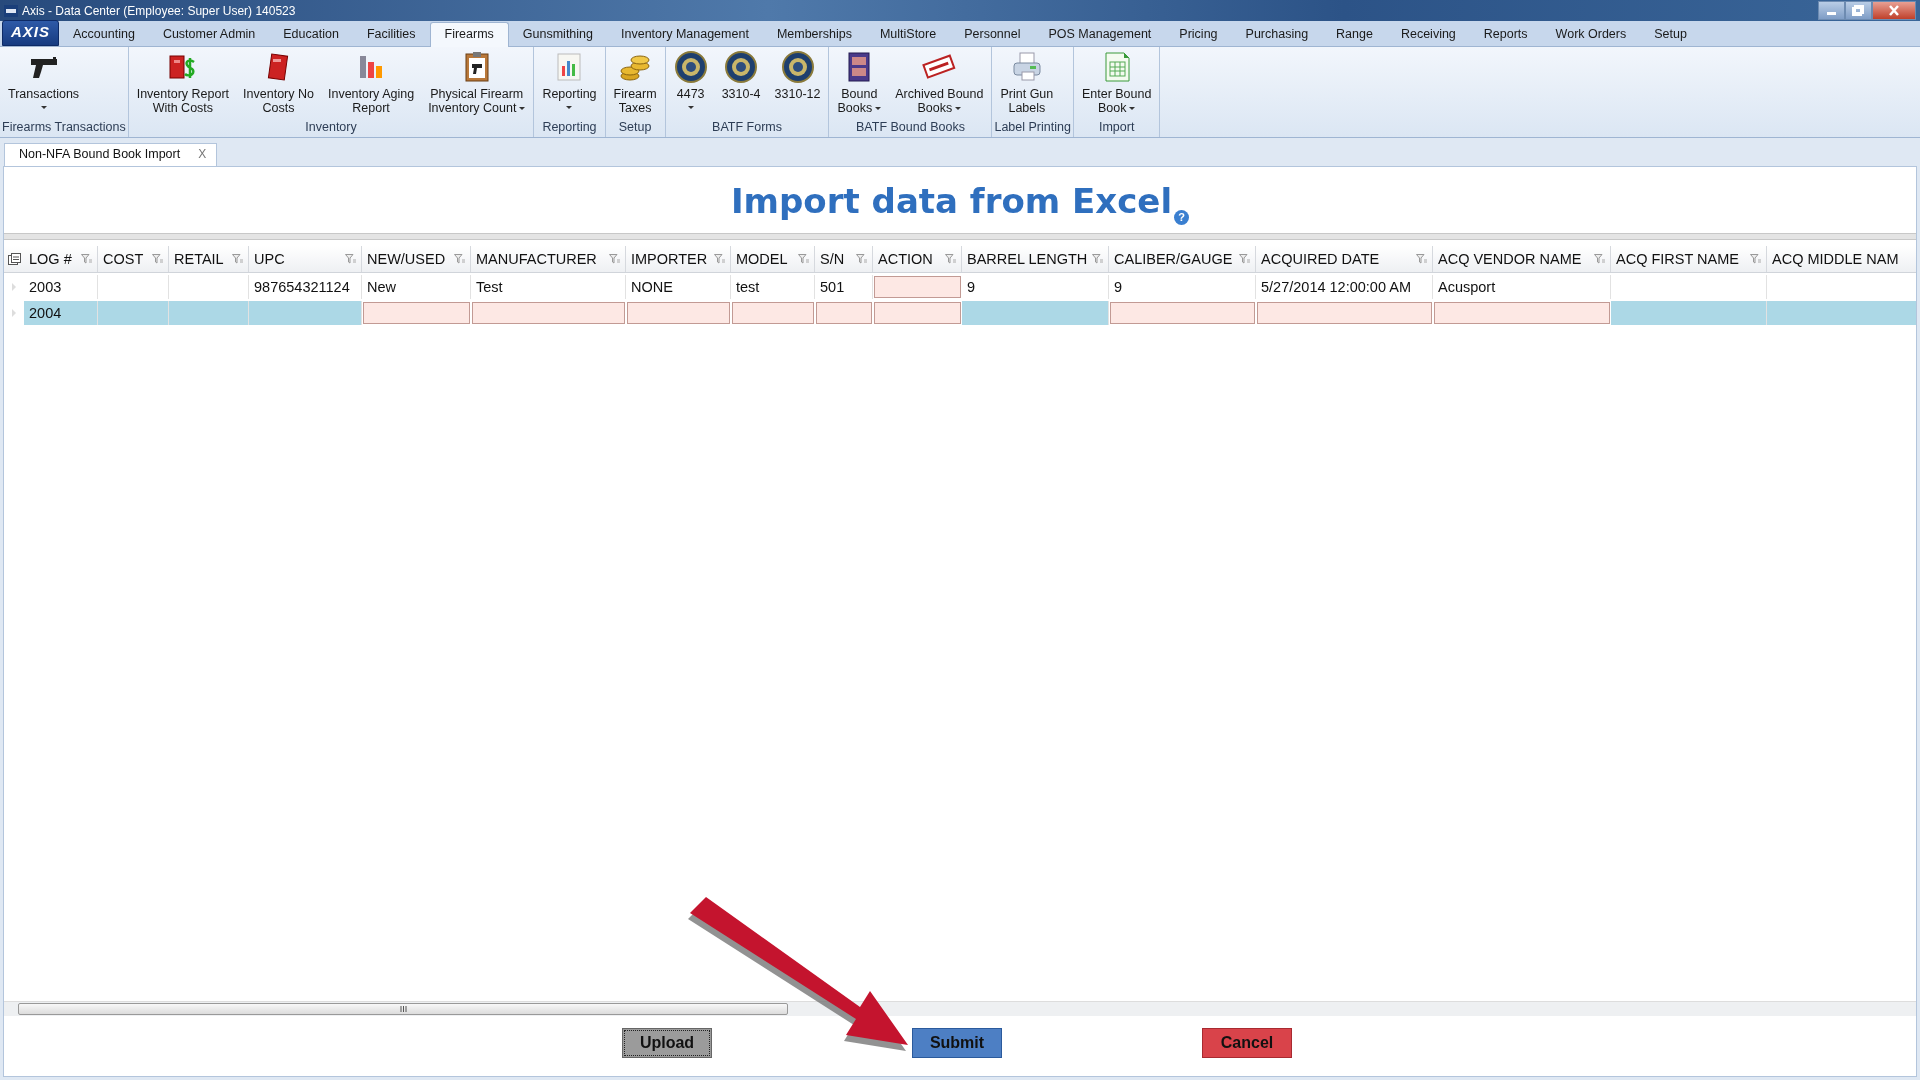 The height and width of the screenshot is (1080, 1920). Describe the element at coordinates (960, 1008) in the screenshot. I see `horizontal-scrollbar` at that location.